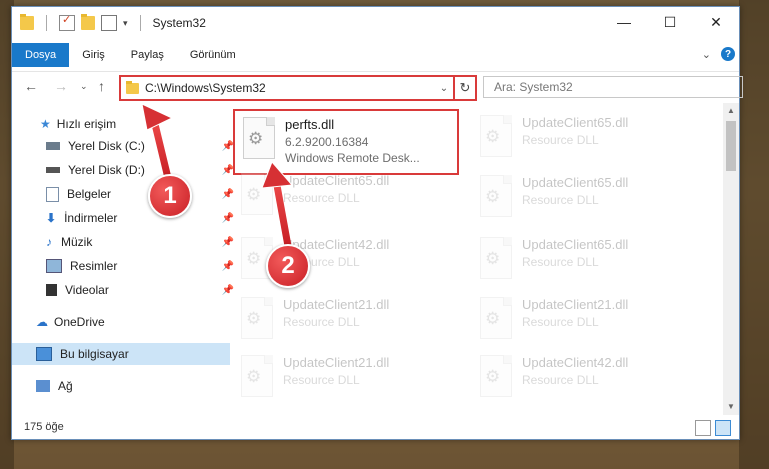  What do you see at coordinates (126, 290) in the screenshot?
I see `sidebar-item-videos: Videolar 📌` at bounding box center [126, 290].